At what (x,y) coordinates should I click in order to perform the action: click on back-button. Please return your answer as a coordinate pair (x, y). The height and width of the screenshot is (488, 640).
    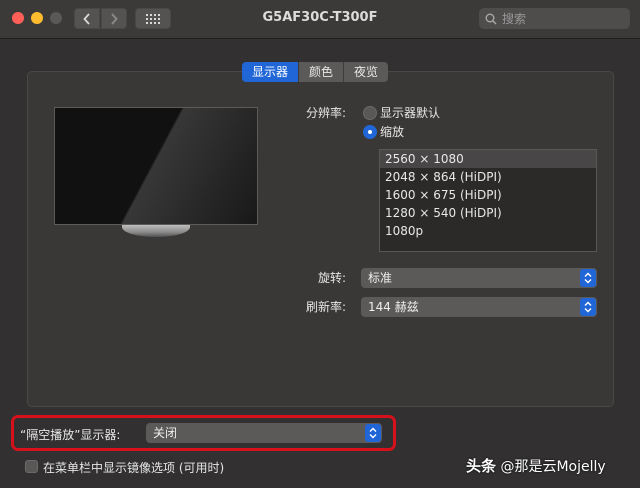
    Looking at the image, I should click on (87, 18).